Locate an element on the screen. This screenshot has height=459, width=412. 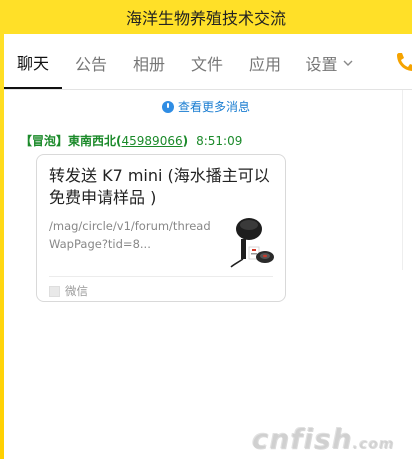
watermark-suffix: .com is located at coordinates (373, 444).